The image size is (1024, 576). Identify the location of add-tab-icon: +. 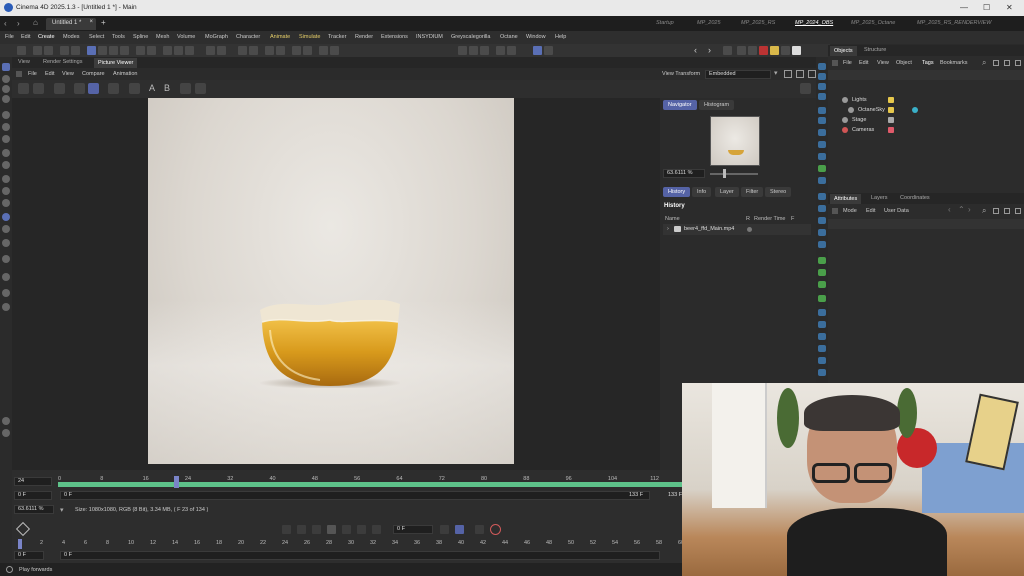
(103, 22).